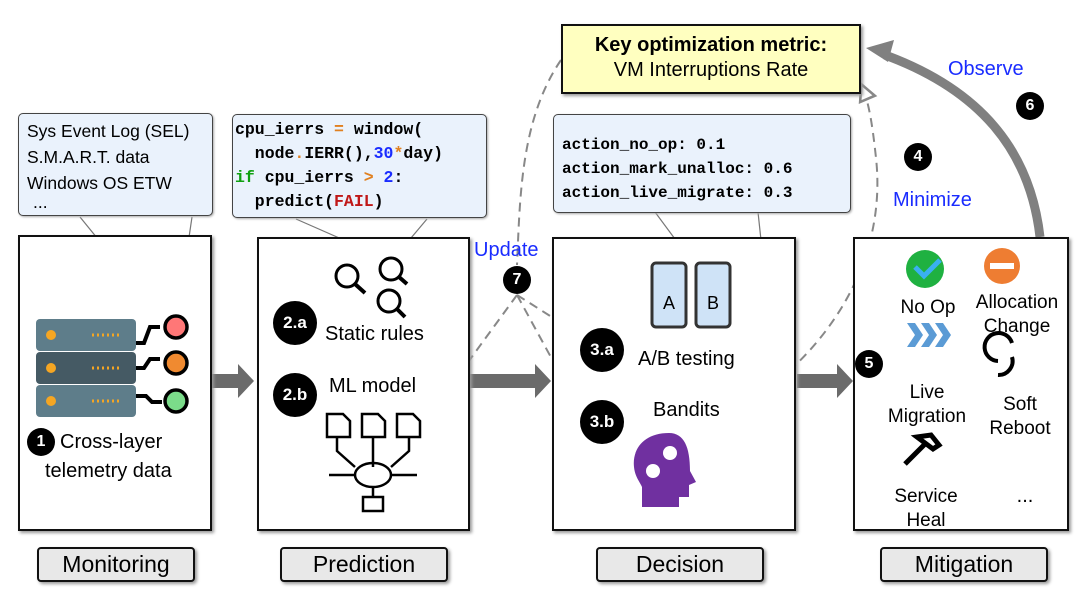 The width and height of the screenshot is (1080, 597). Describe the element at coordinates (373, 386) in the screenshot. I see `ml-model-label: ML model` at that location.